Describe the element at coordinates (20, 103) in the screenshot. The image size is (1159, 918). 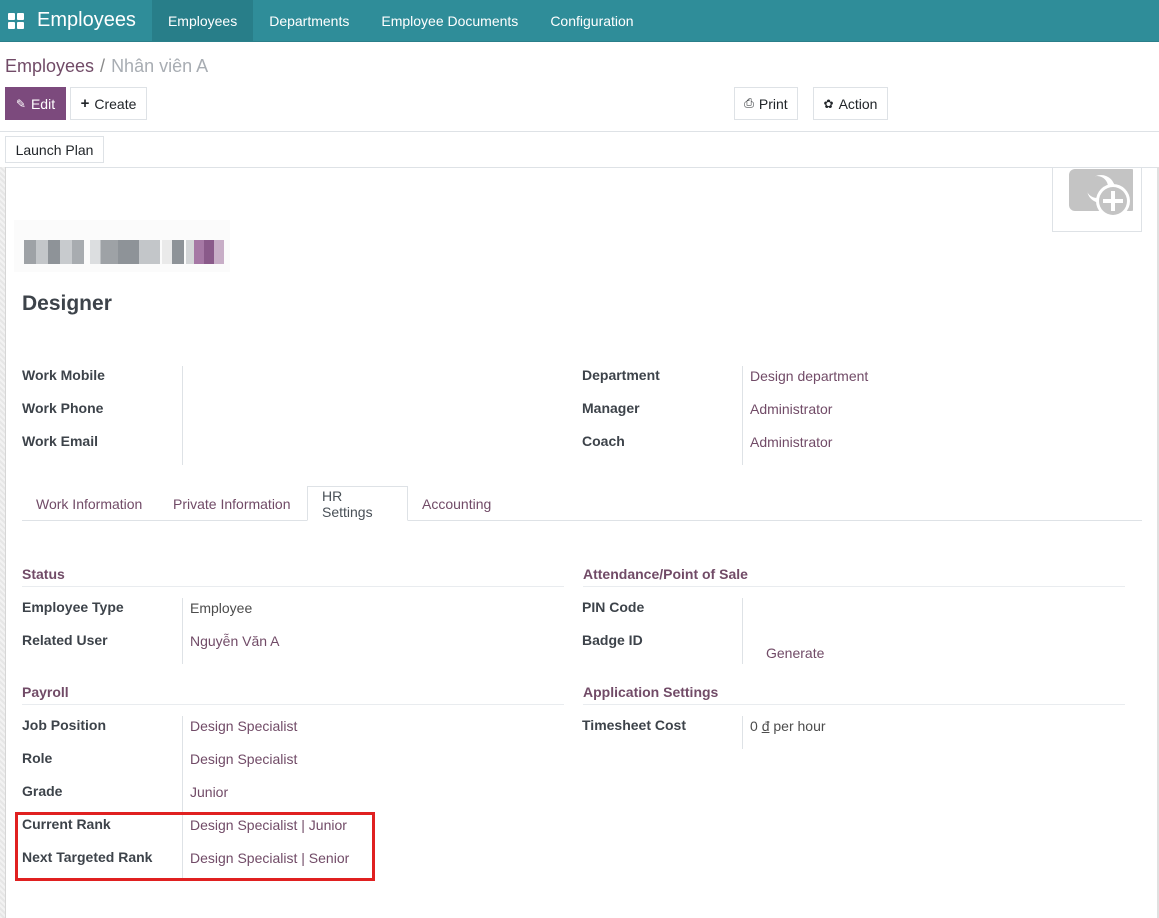
I see `pencil-icon: ✎` at that location.